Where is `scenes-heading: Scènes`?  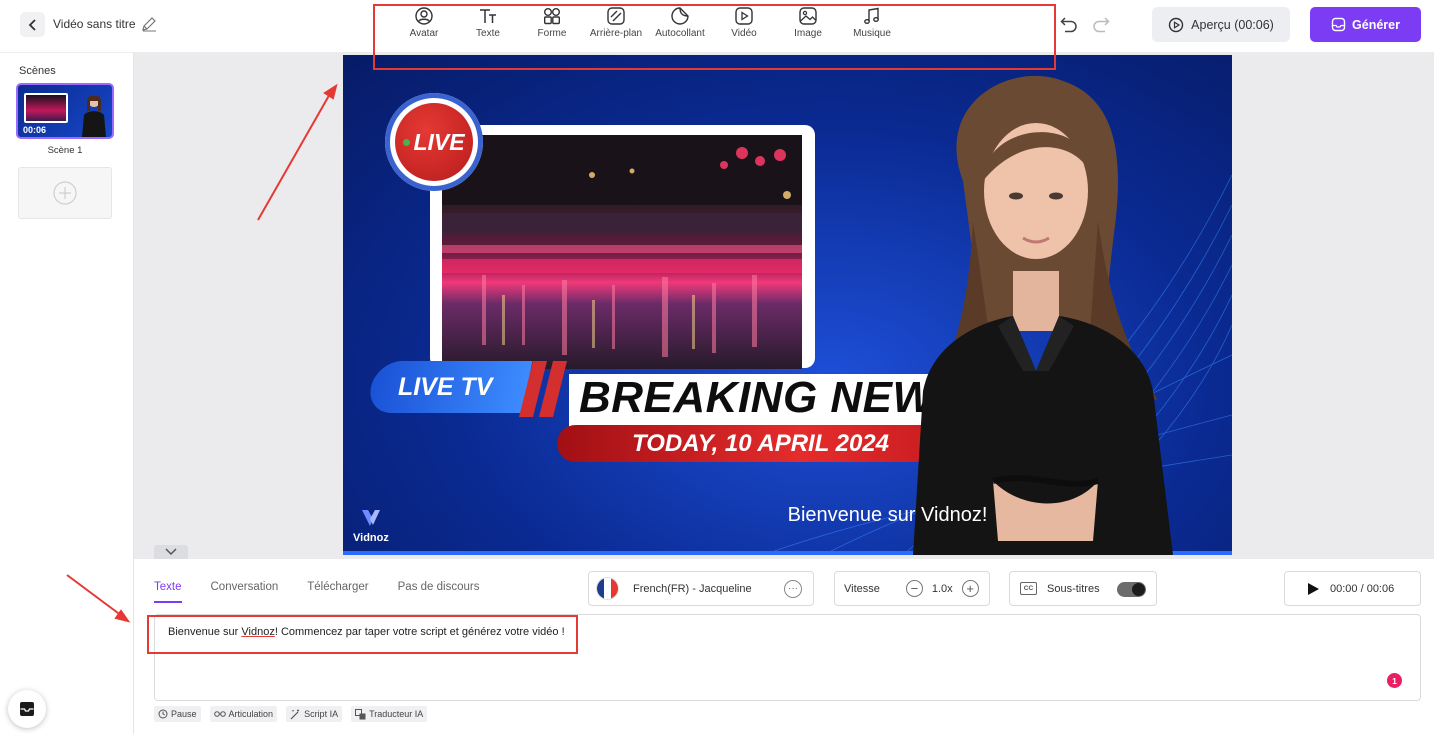
scenes-heading: Scènes is located at coordinates (37, 71).